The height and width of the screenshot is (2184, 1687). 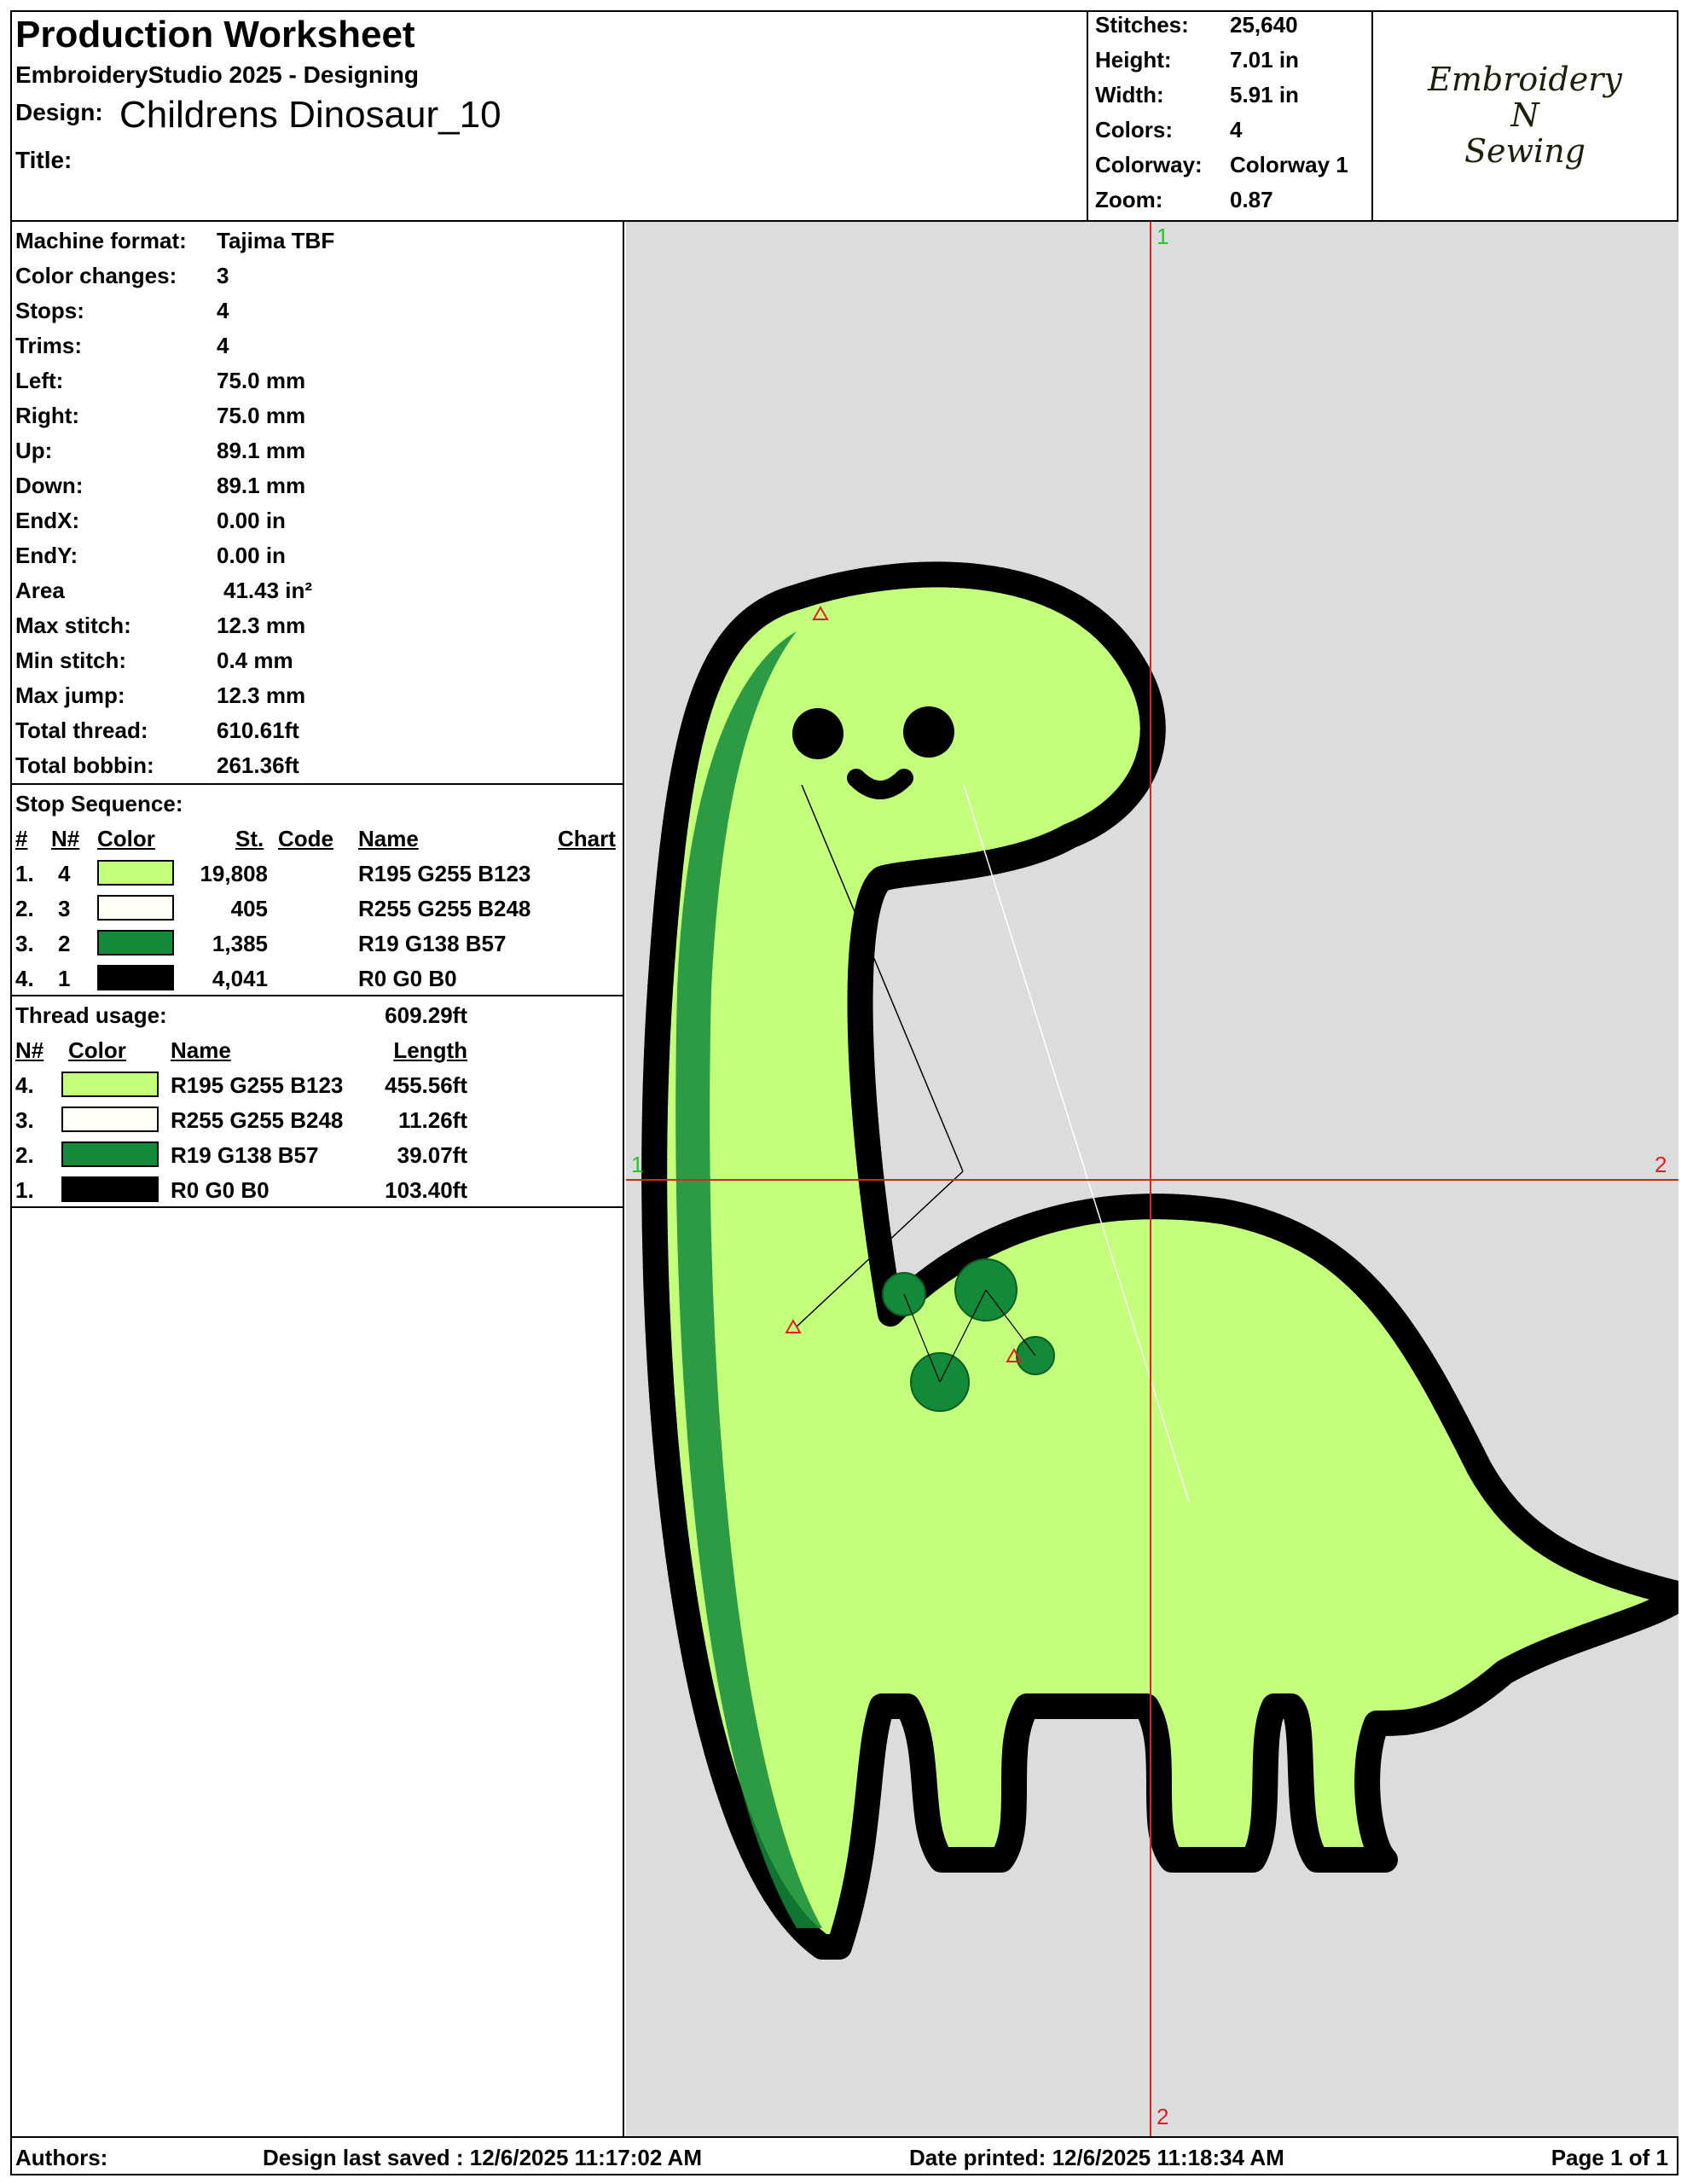 I want to click on page-title: Production Worksheet, so click(x=215, y=34).